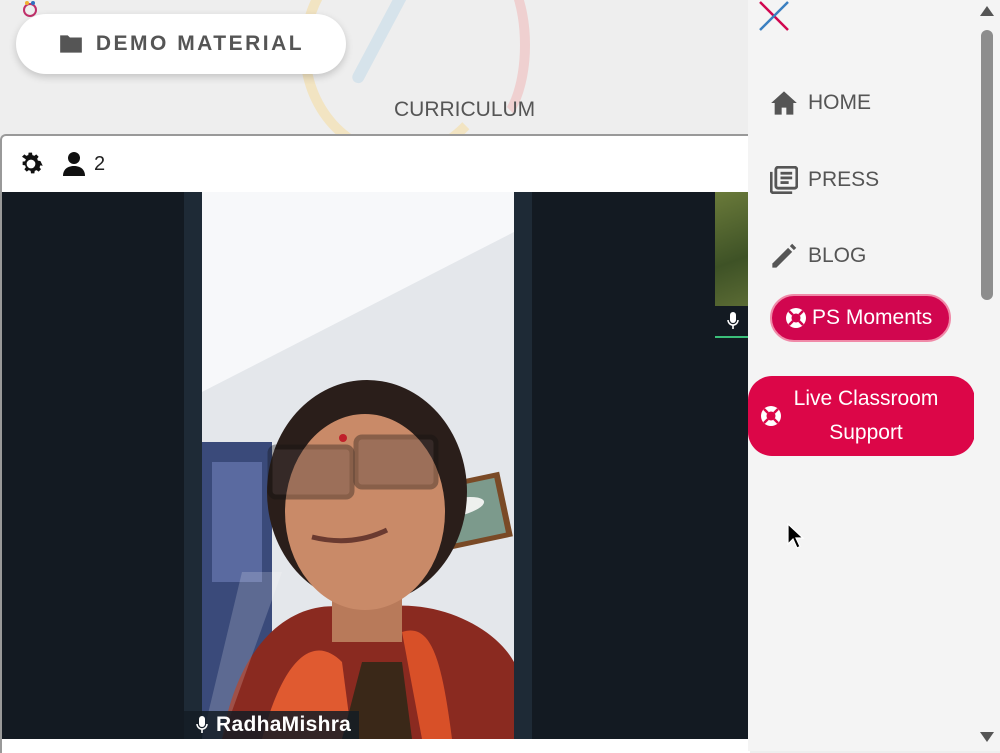 Image resolution: width=1000 pixels, height=753 pixels. Describe the element at coordinates (837, 255) in the screenshot. I see `sidebar-item-label: BLOG` at that location.